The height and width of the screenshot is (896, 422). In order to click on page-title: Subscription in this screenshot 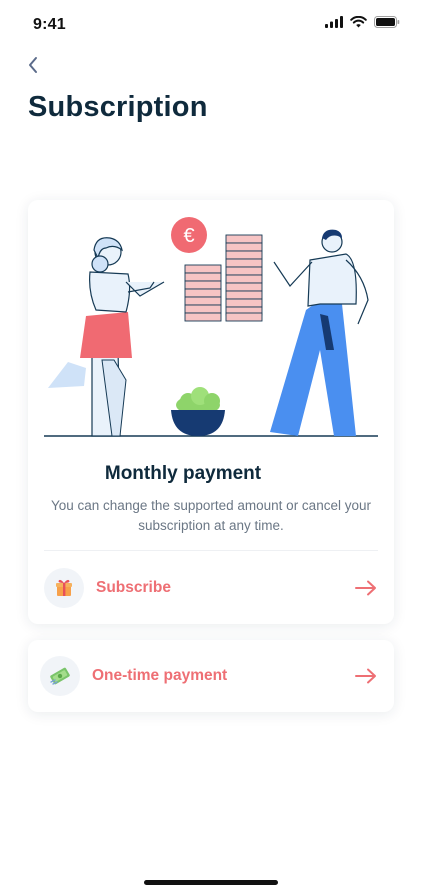, I will do `click(118, 107)`.